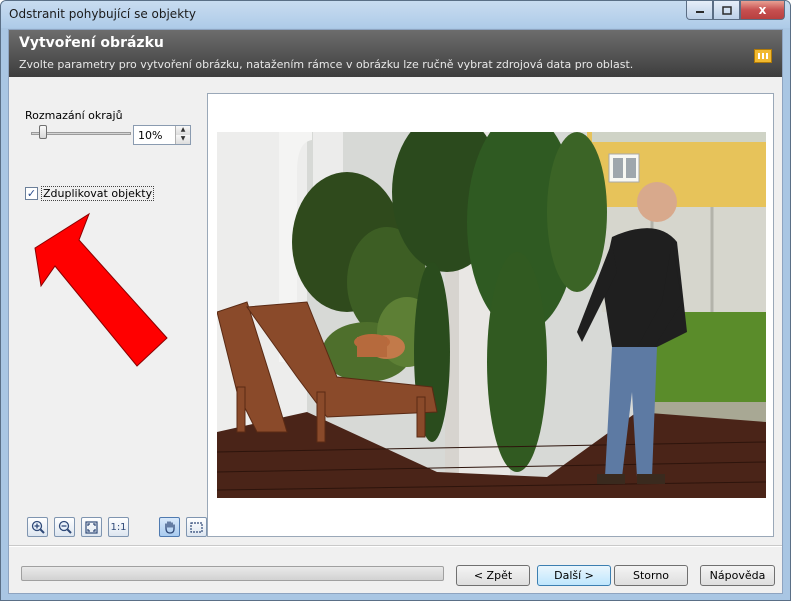 This screenshot has width=791, height=601. I want to click on help-button: Nápověda, so click(737, 575).